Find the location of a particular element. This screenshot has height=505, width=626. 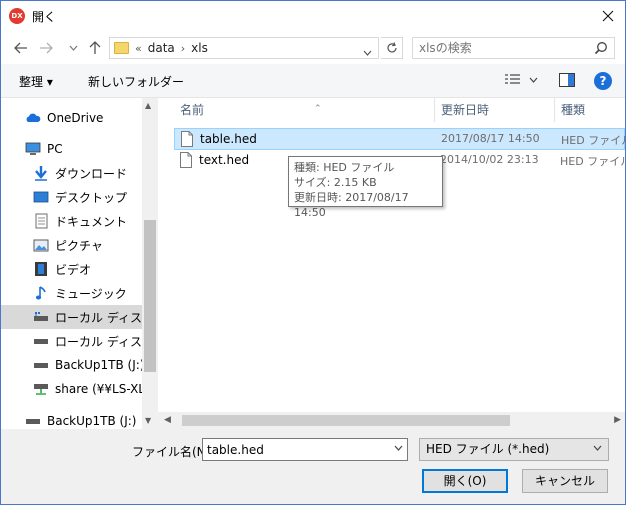

close-button is located at coordinates (608, 16).